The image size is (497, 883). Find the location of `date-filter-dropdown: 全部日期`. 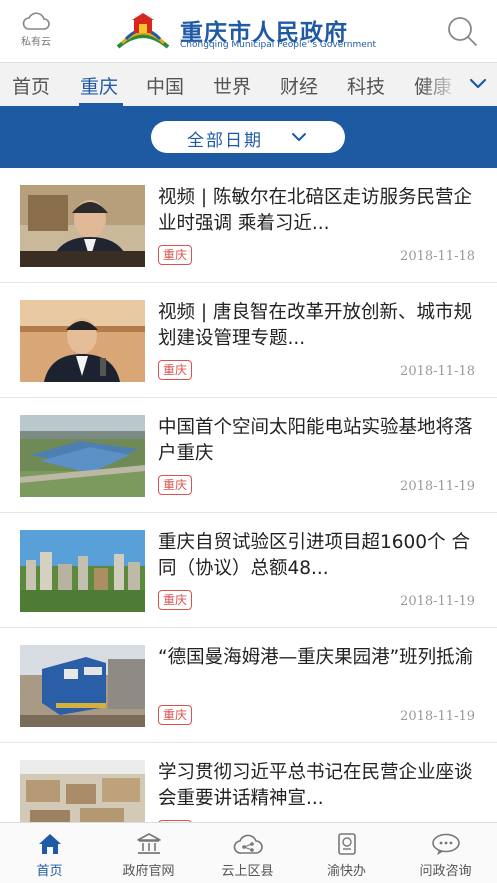

date-filter-dropdown: 全部日期 is located at coordinates (248, 137).